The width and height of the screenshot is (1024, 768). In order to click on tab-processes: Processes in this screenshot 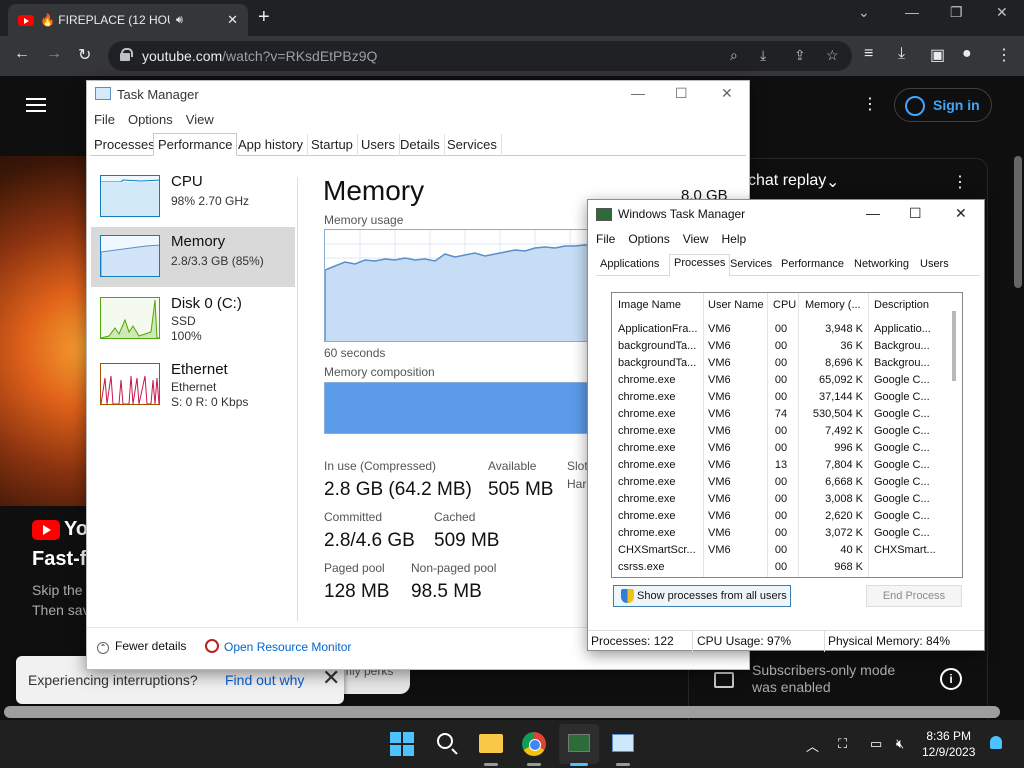, I will do `click(125, 145)`.